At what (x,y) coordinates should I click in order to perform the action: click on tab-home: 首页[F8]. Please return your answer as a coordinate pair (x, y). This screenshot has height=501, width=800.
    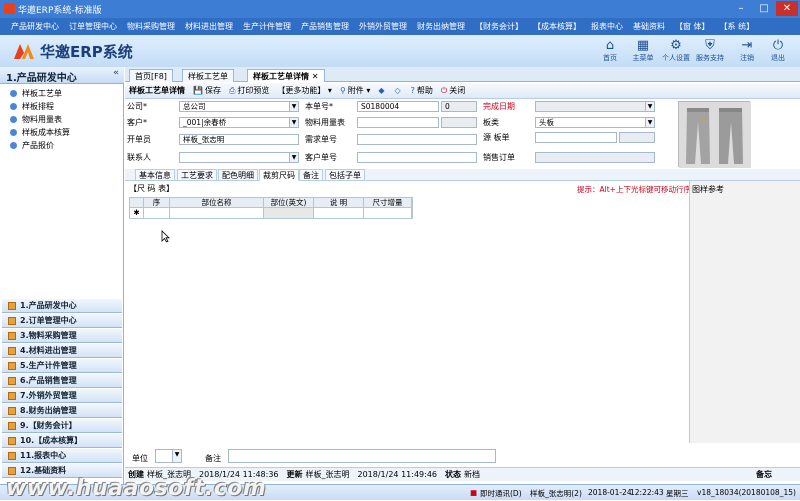
    Looking at the image, I should click on (151, 75).